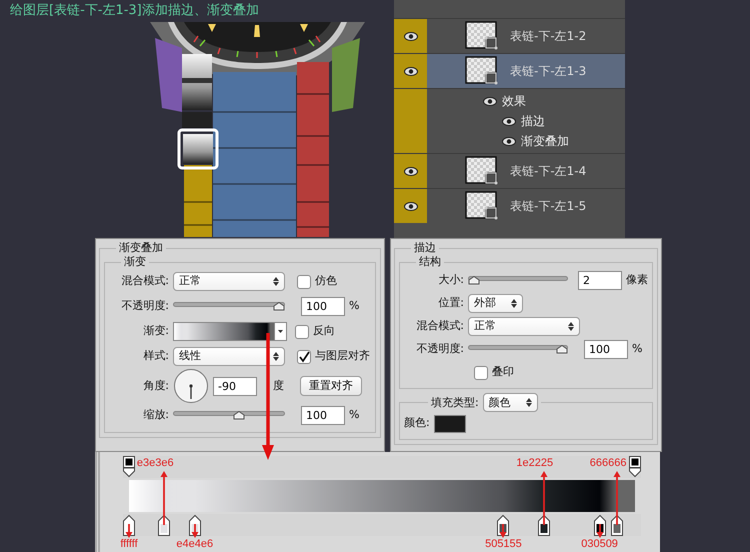 This screenshot has width=750, height=552. Describe the element at coordinates (278, 386) in the screenshot. I see `unit-label: 度` at that location.